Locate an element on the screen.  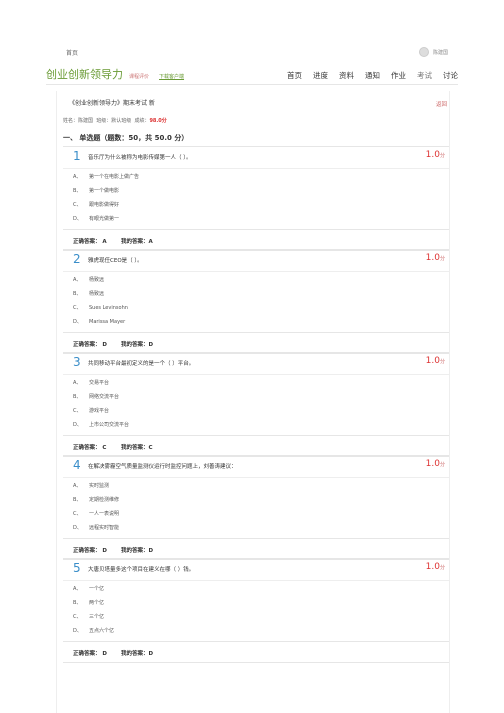
header-divider is located at coordinates (252, 84).